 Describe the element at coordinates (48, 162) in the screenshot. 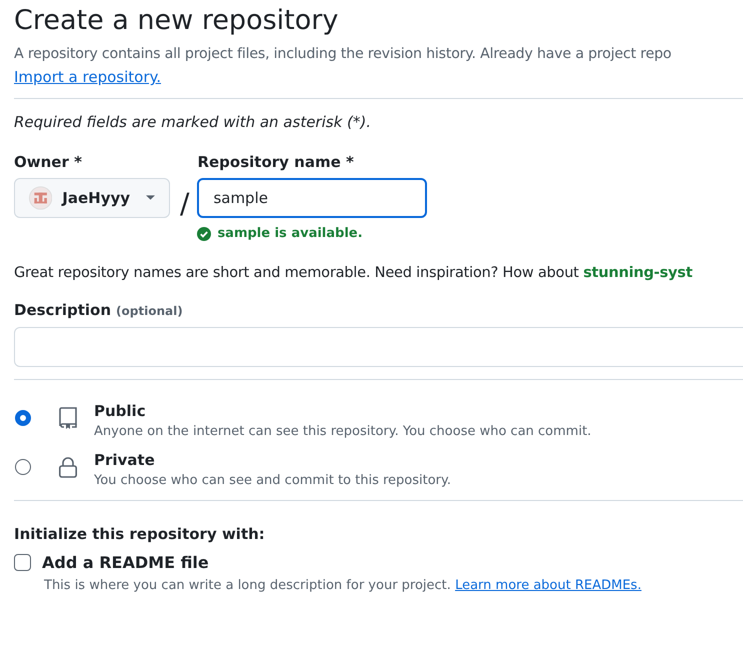

I see `owner-label: Owner *` at that location.